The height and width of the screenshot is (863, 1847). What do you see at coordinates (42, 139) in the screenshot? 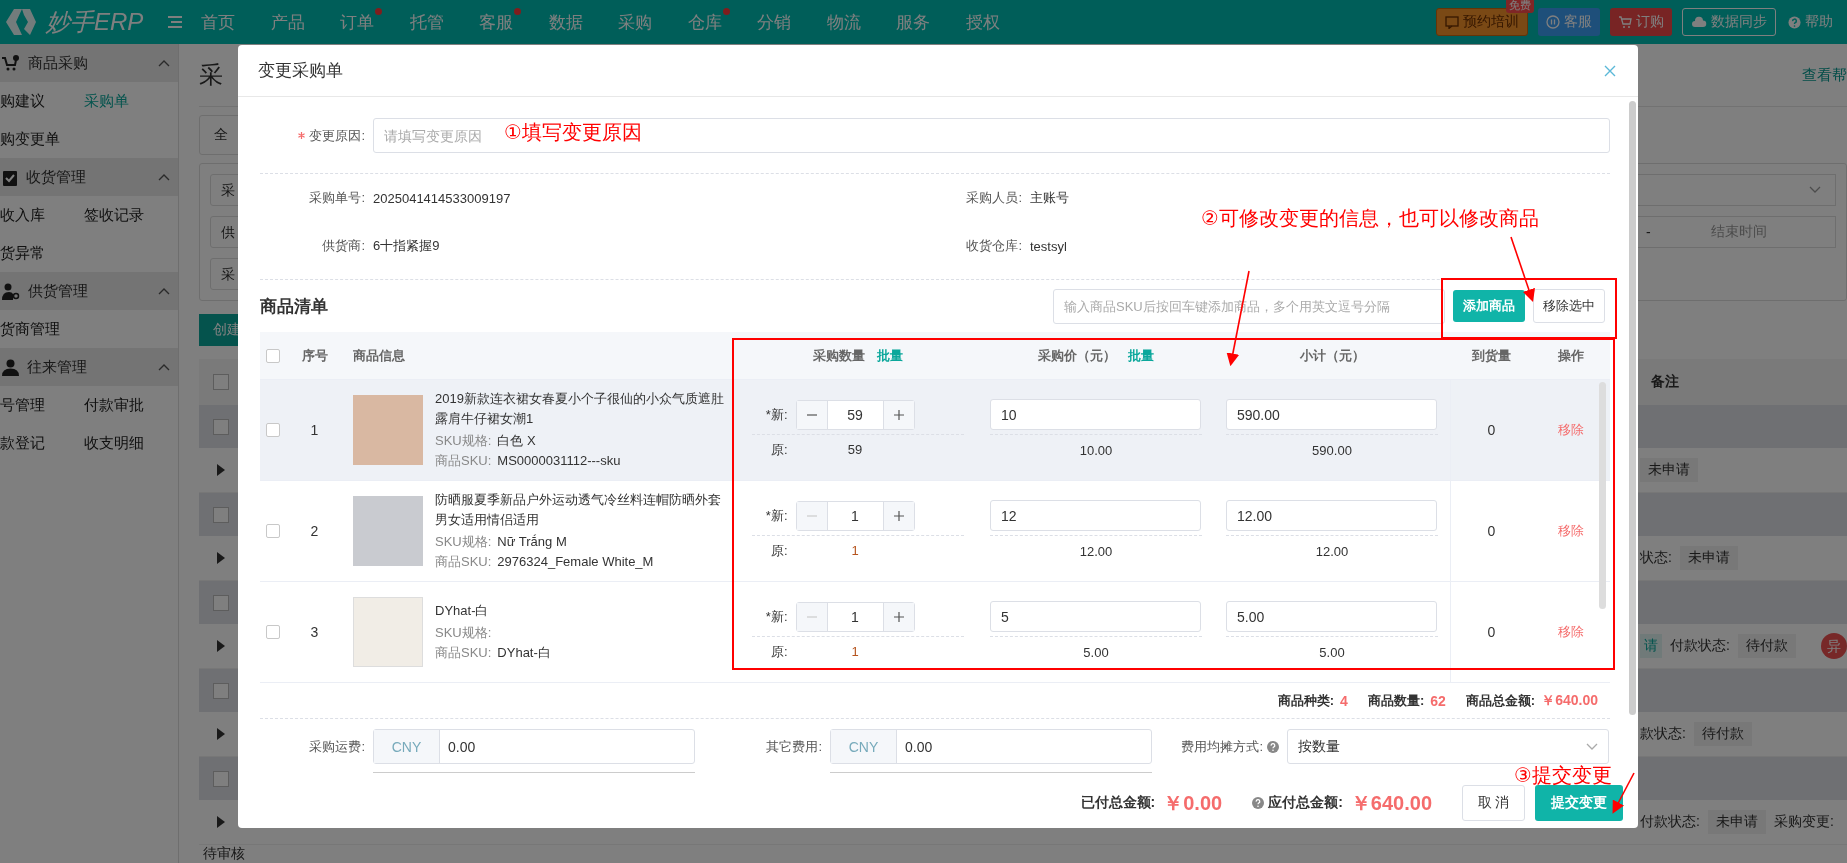
I see `sidebar-item: 购变更单` at bounding box center [42, 139].